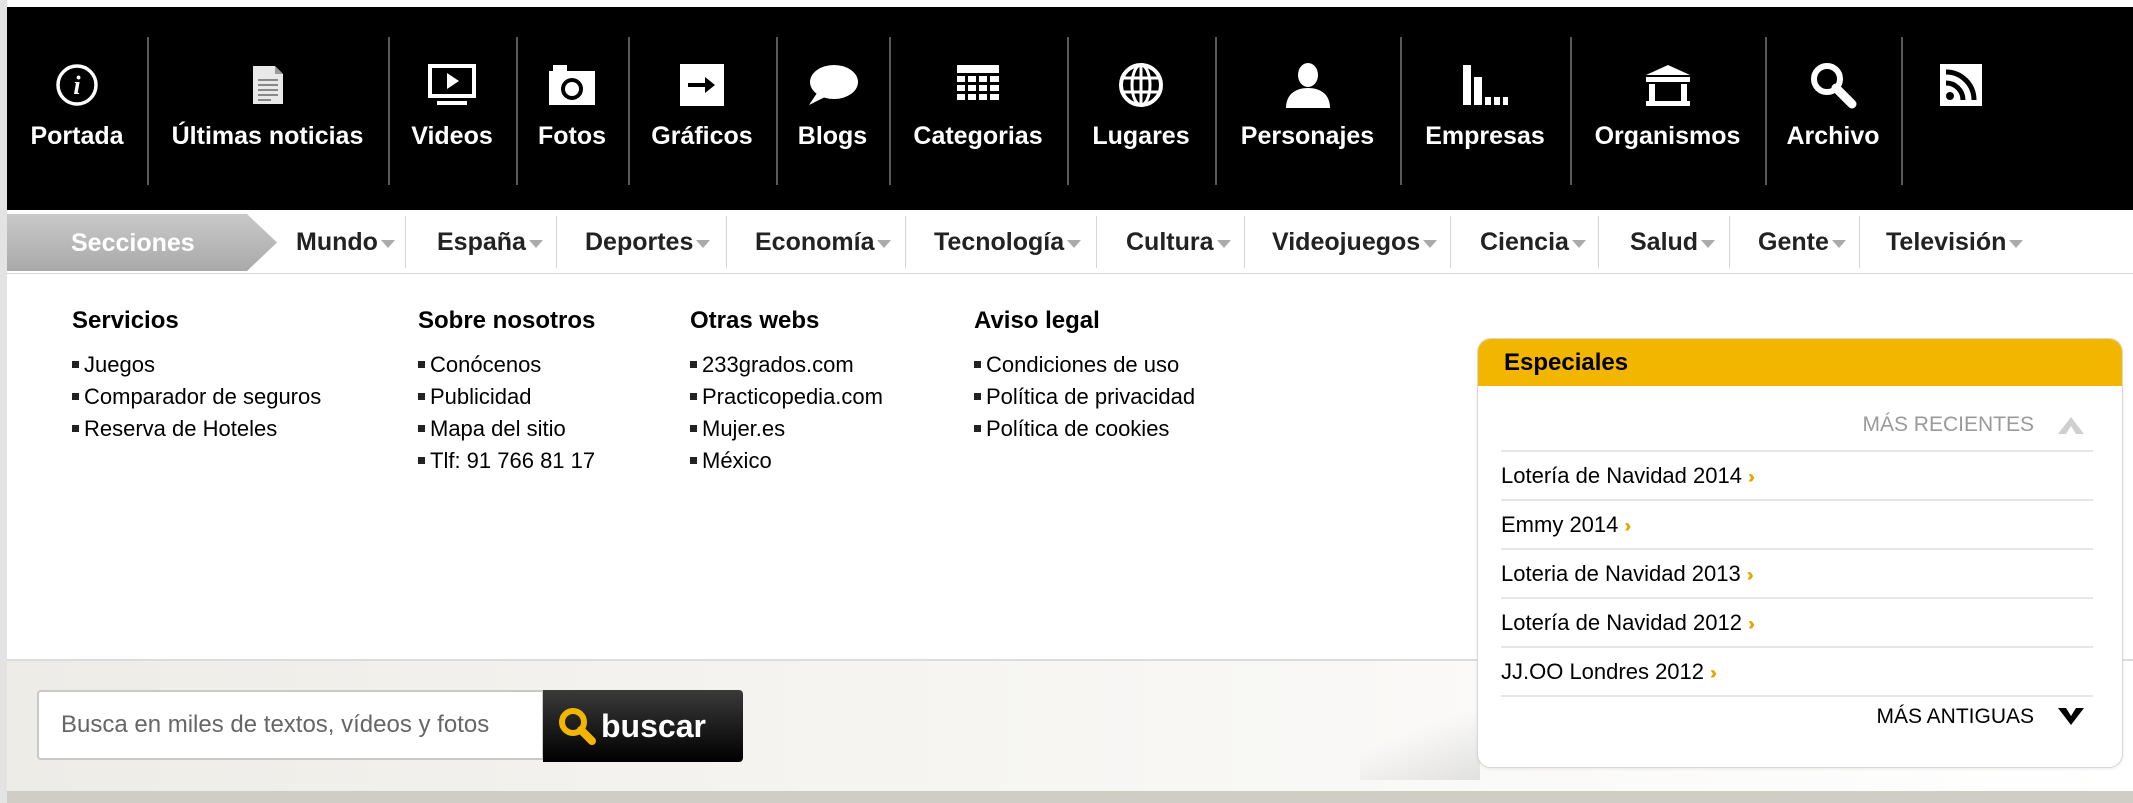  I want to click on section-espana: España, so click(490, 242).